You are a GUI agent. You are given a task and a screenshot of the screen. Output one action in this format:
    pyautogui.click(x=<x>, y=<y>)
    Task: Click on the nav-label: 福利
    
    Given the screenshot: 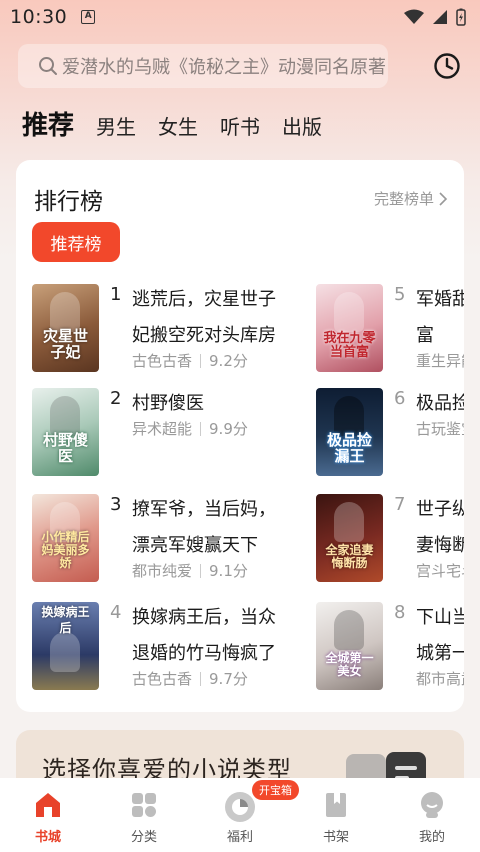 What is the action you would take?
    pyautogui.click(x=239, y=837)
    